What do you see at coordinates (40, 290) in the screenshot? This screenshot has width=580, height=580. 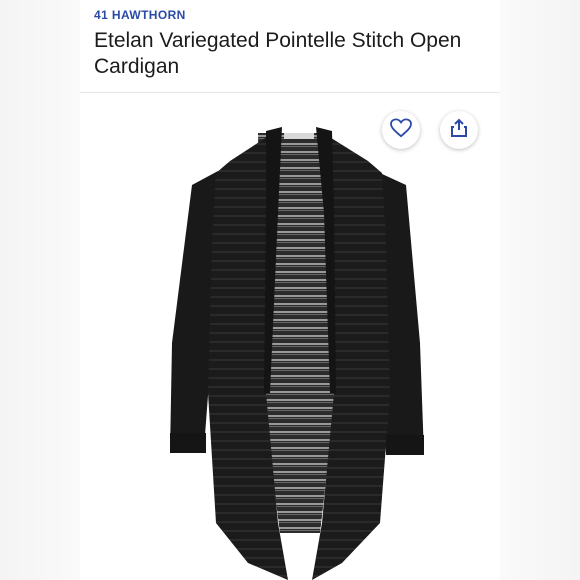 I see `left-margin` at bounding box center [40, 290].